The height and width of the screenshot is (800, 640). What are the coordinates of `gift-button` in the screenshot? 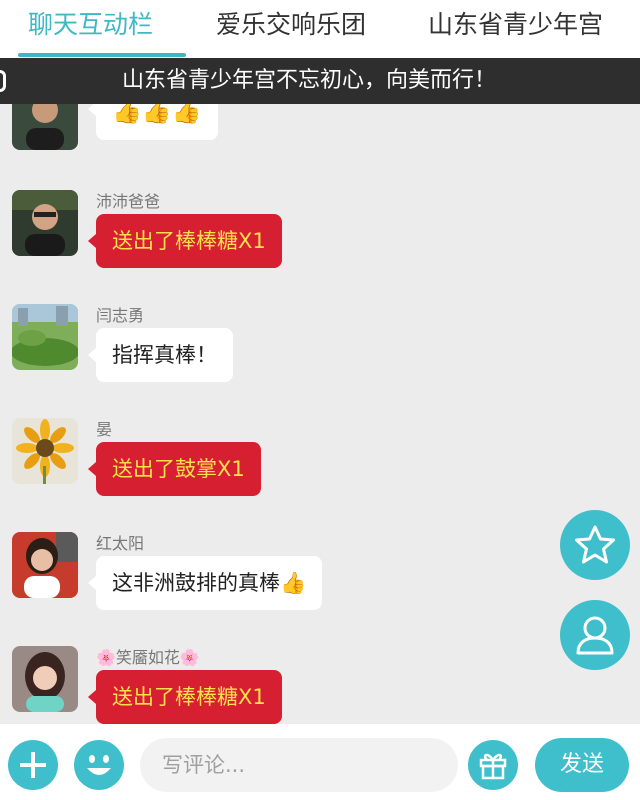 It's located at (493, 765).